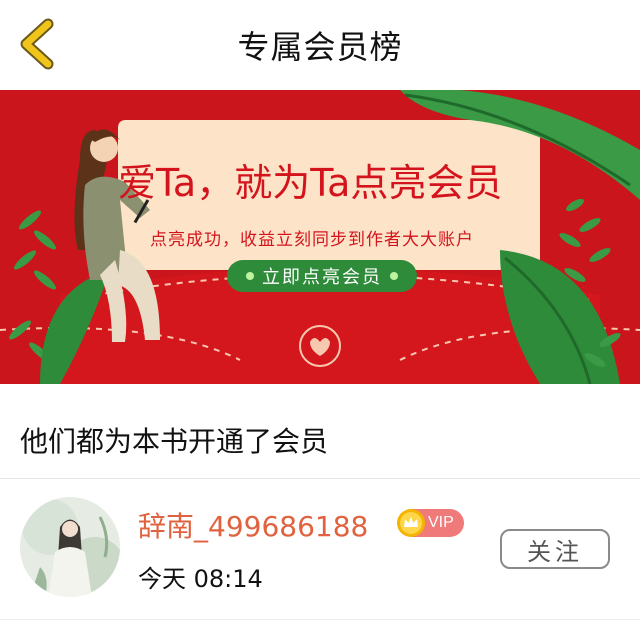 The image size is (640, 631). I want to click on vip-badge: VIP, so click(430, 523).